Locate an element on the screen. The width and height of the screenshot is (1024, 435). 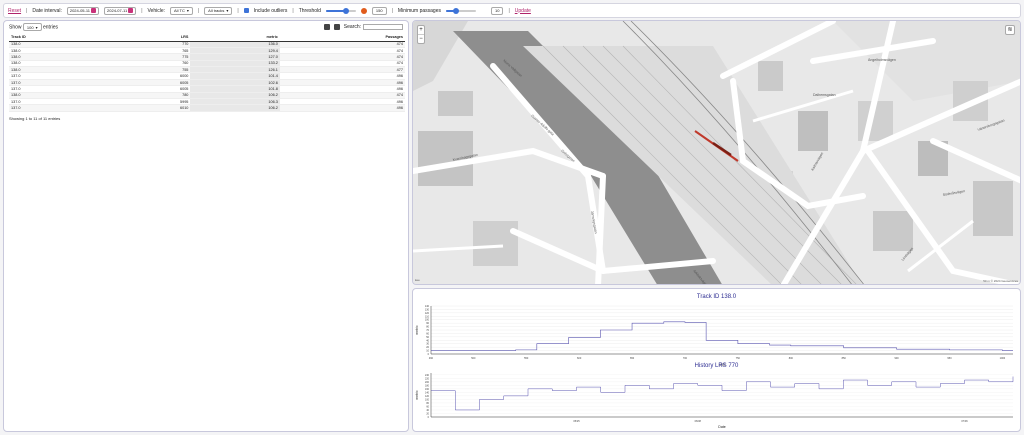
y-tick-label: 240 is located at coordinates (427, 375).